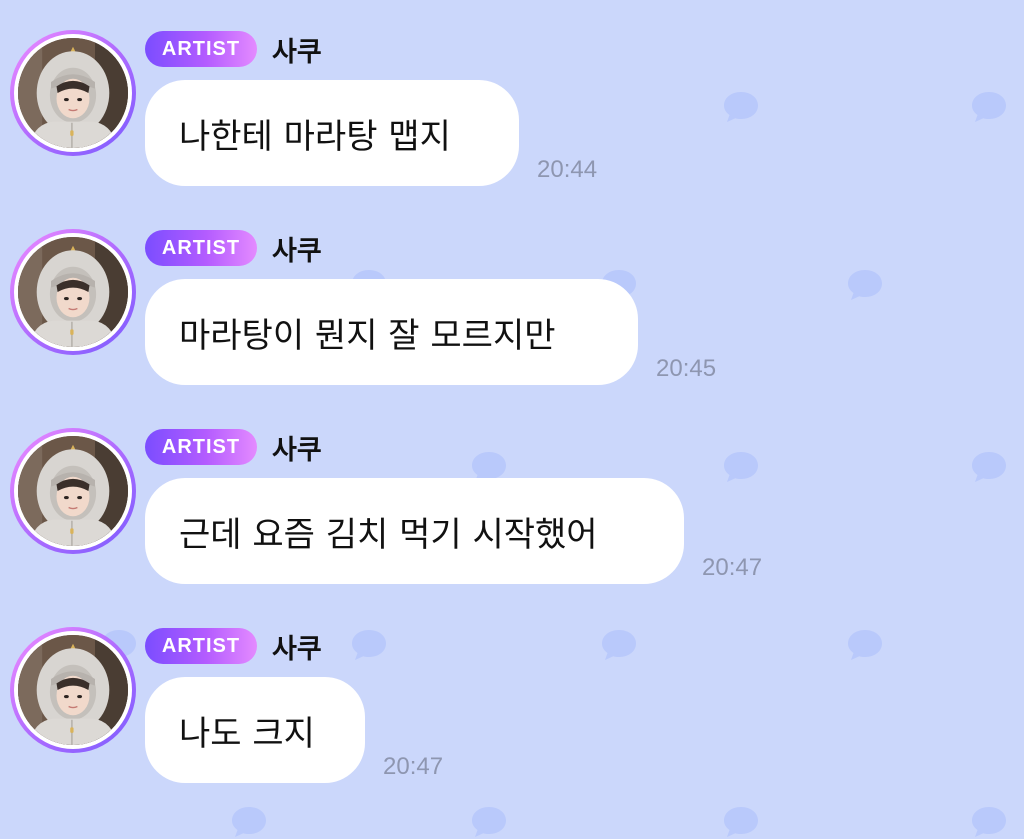 The width and height of the screenshot is (1024, 839). Describe the element at coordinates (391, 332) in the screenshot. I see `message-bubble: 마라탕이 뭔지 잘 모르지만` at that location.